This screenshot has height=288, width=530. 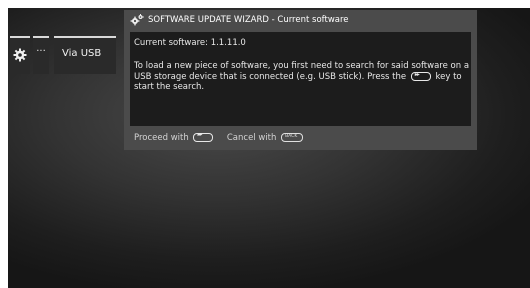 I want to click on via-usb-label: Via USB, so click(x=82, y=53).